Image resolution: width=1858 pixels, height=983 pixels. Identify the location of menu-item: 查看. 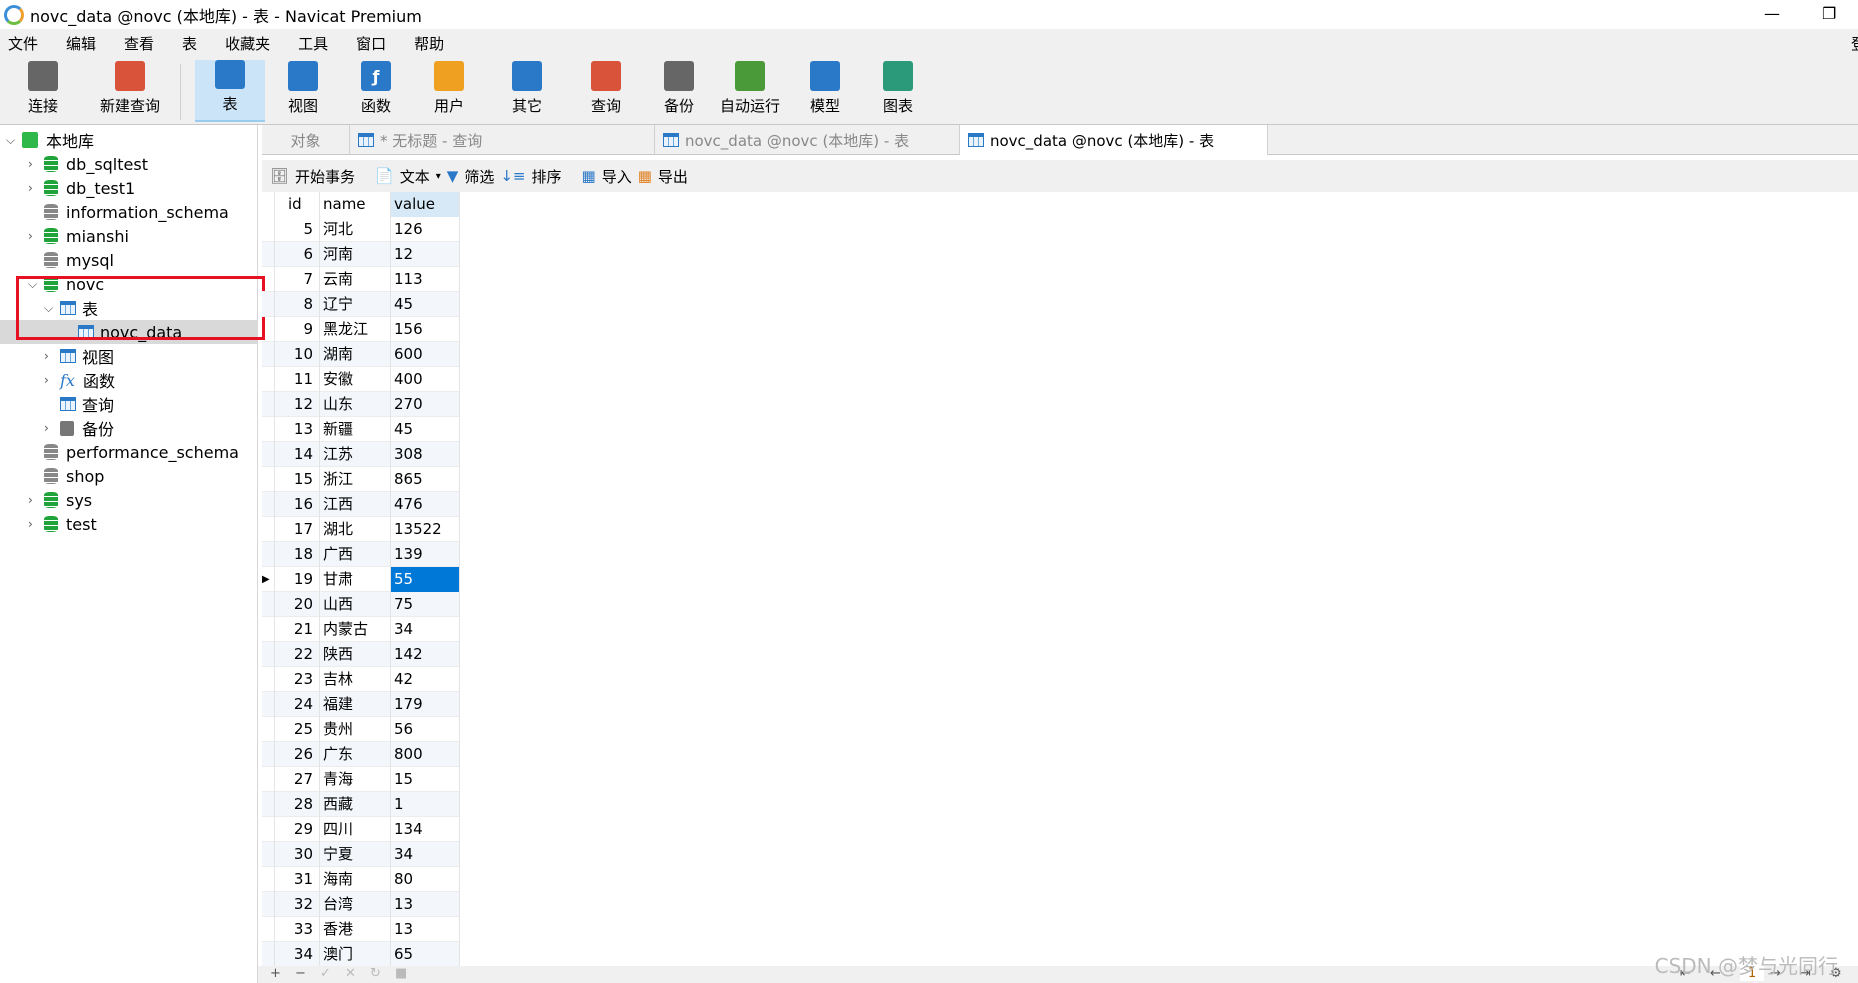
(139, 43).